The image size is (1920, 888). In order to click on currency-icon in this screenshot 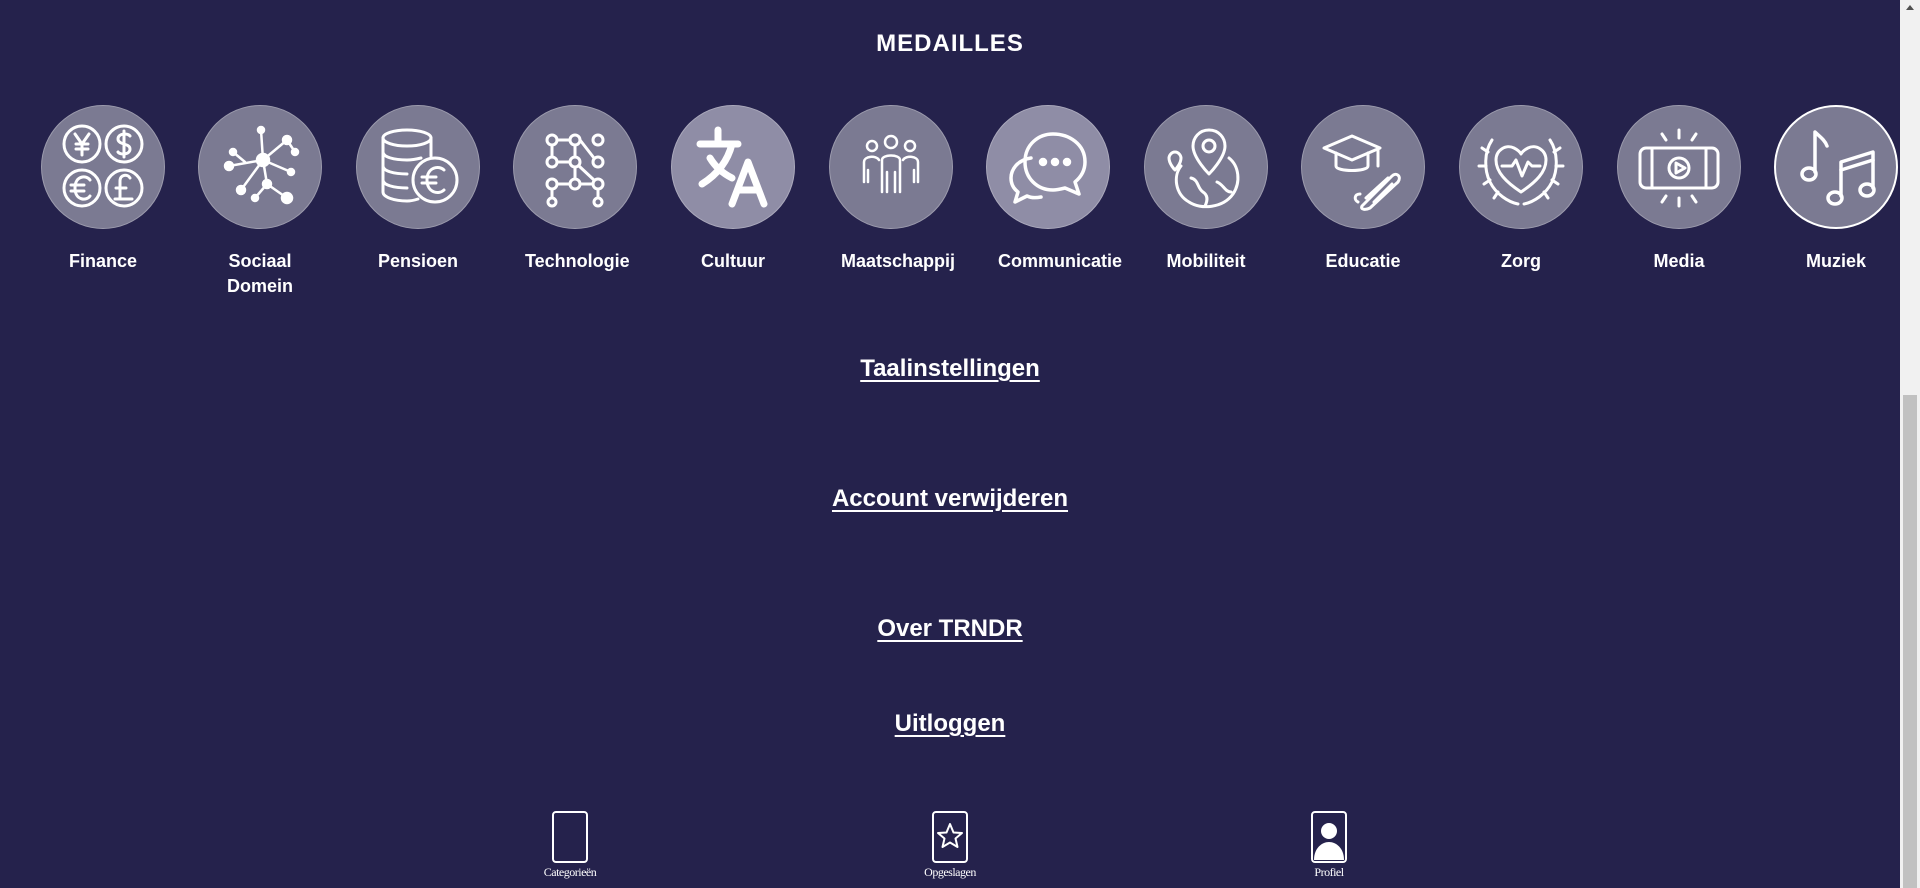, I will do `click(103, 166)`.